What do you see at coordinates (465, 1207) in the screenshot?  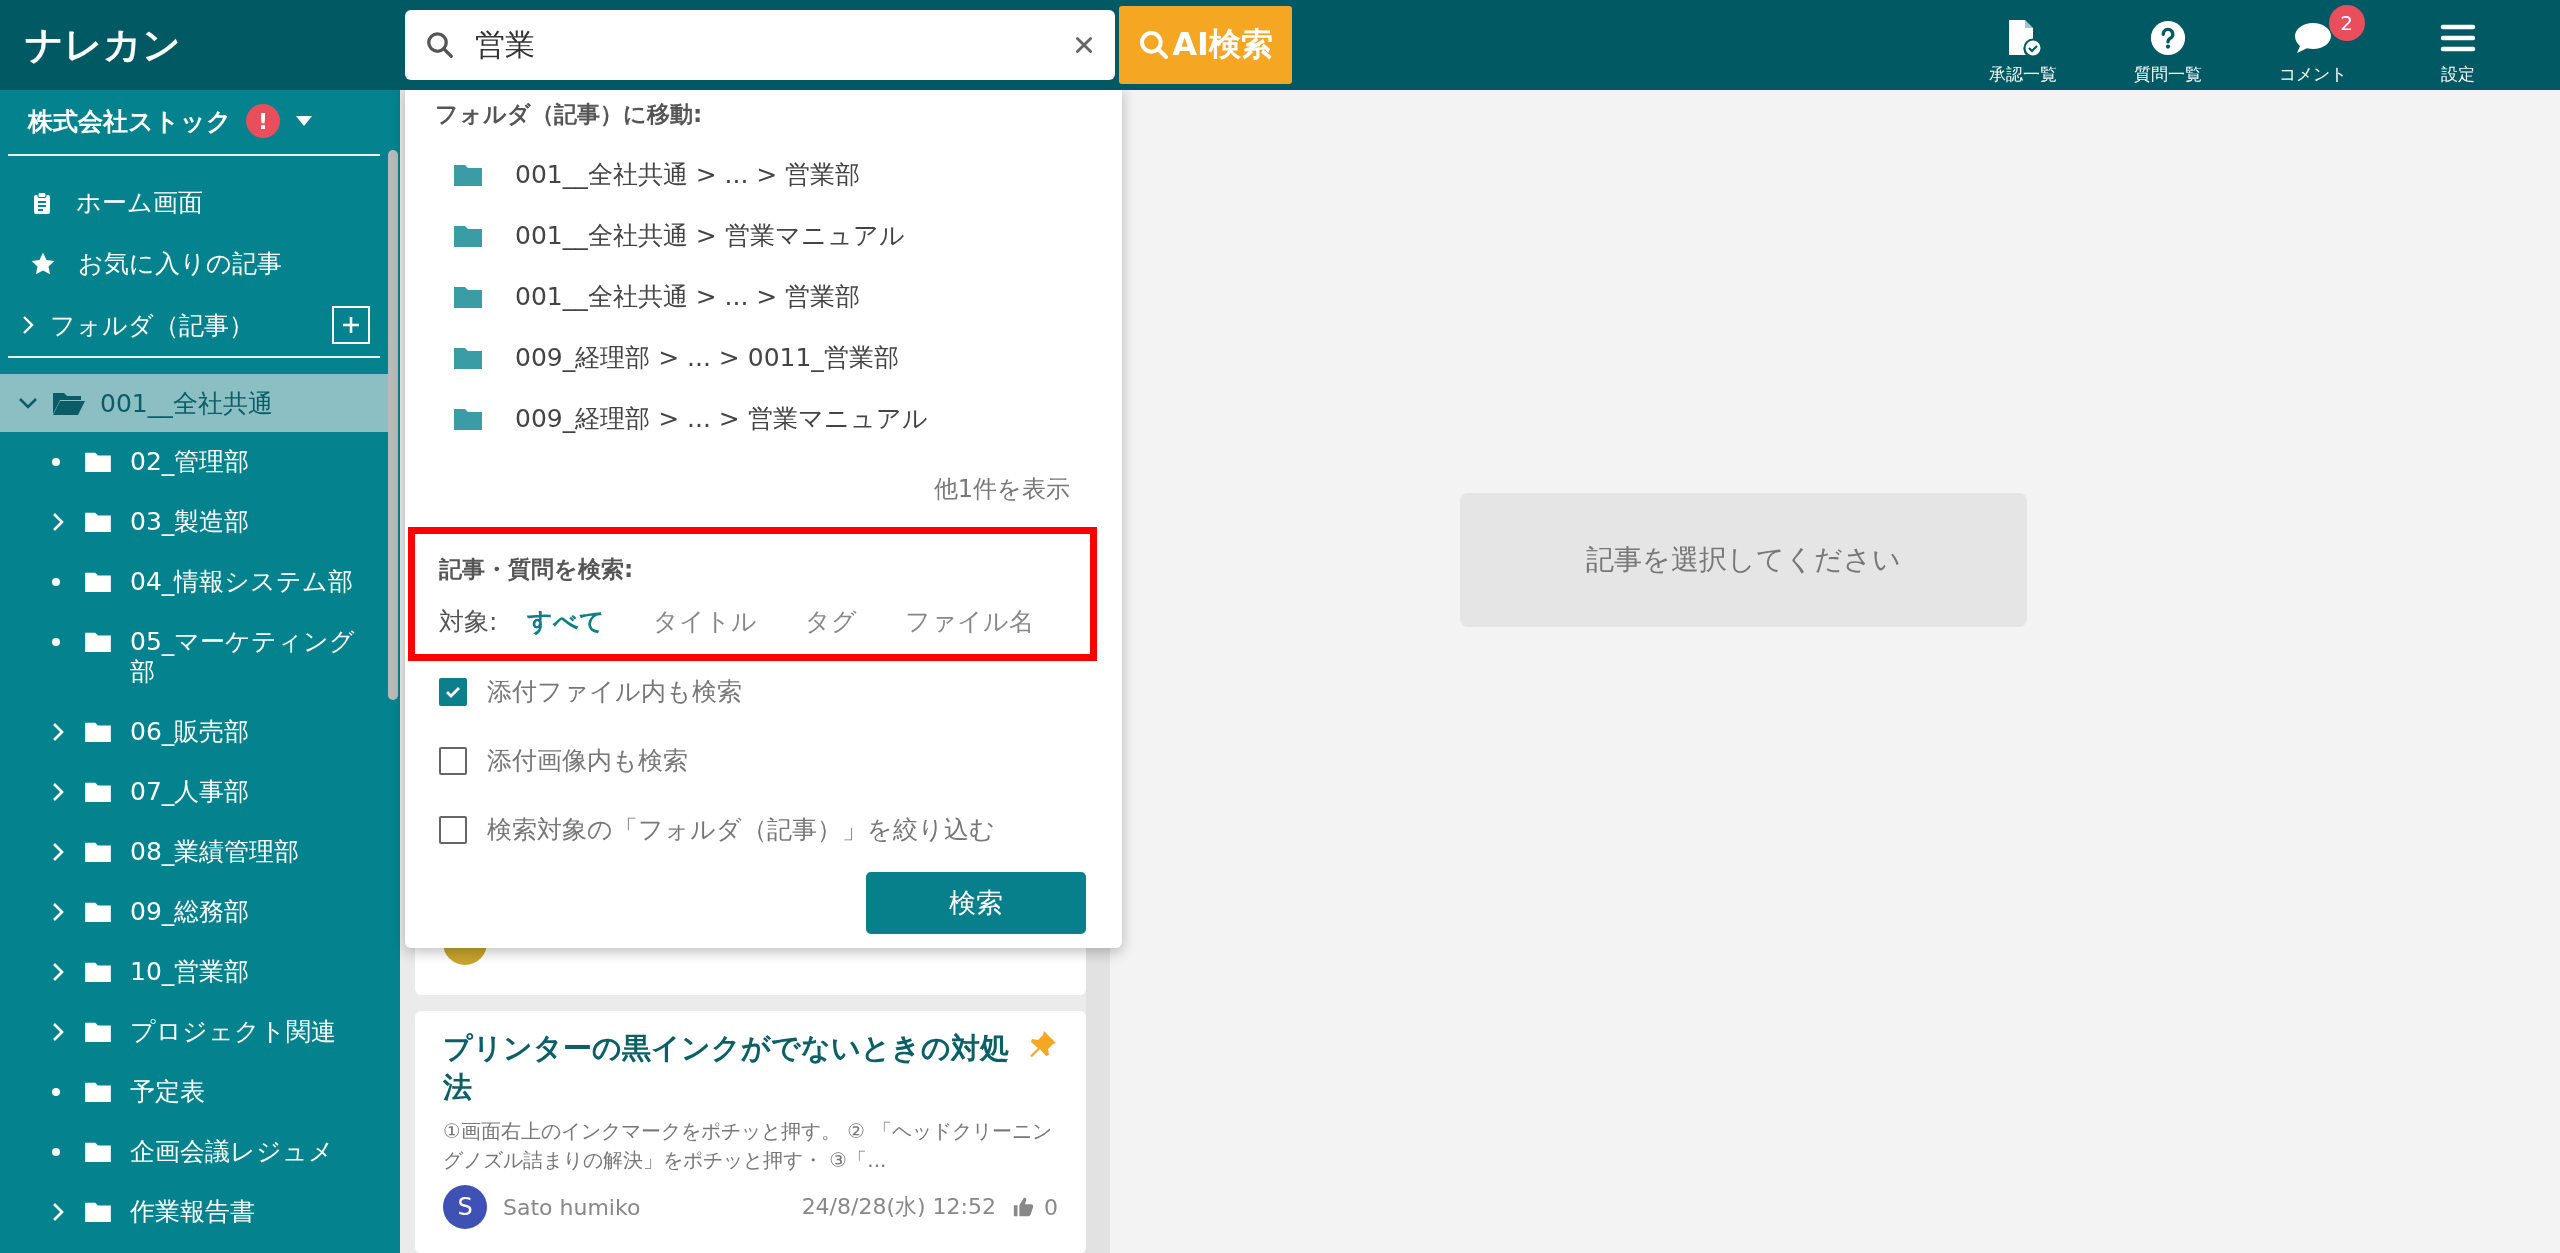 I see `user-avatar: S` at bounding box center [465, 1207].